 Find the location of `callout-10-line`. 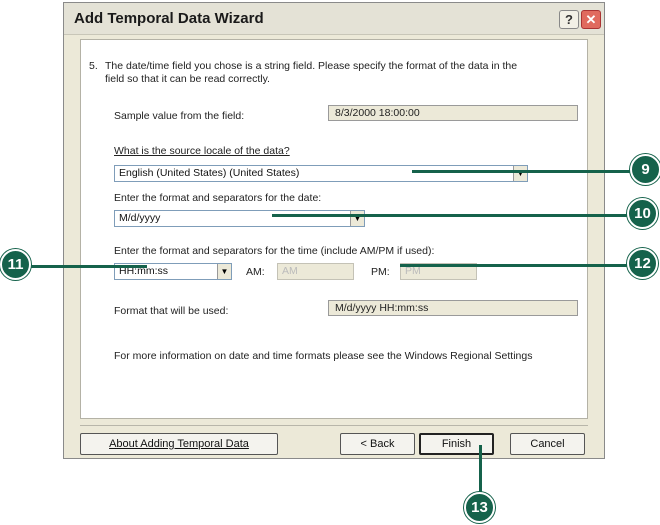

callout-10-line is located at coordinates (453, 215).